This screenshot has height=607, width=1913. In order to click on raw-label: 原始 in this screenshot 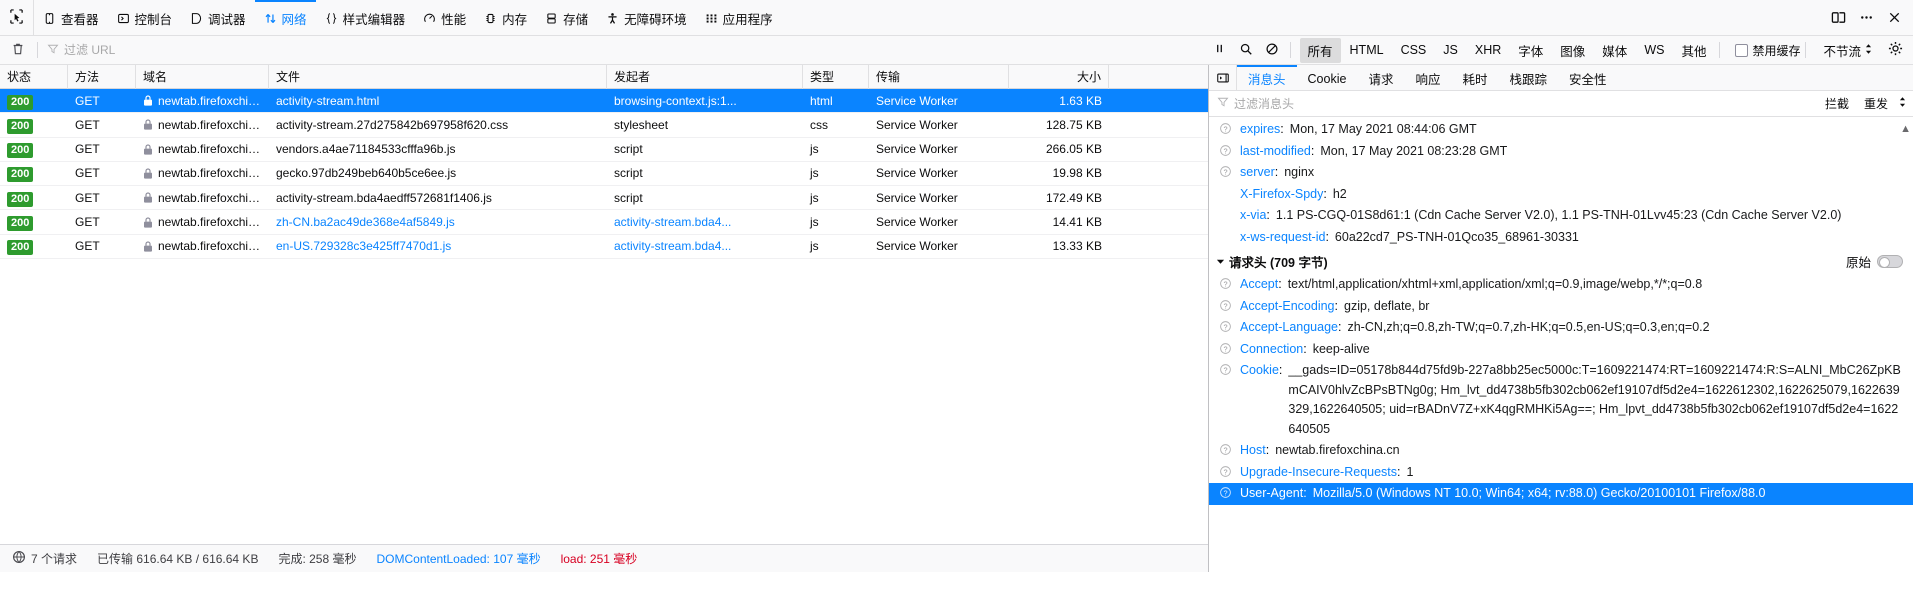, I will do `click(1858, 263)`.